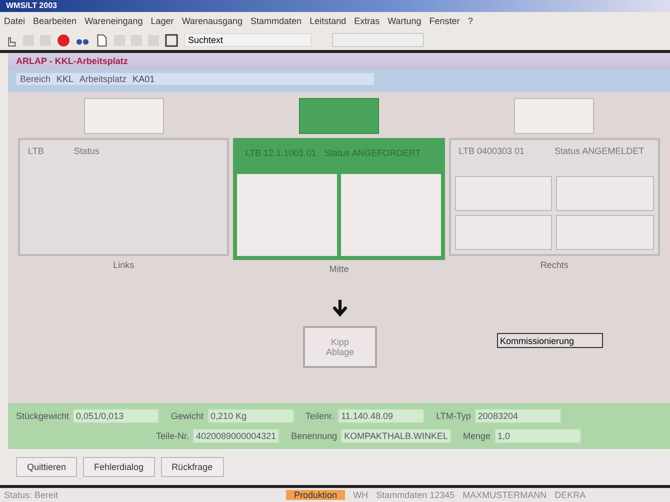 Image resolution: width=670 pixels, height=502 pixels. I want to click on slot-label: Links, so click(123, 265).